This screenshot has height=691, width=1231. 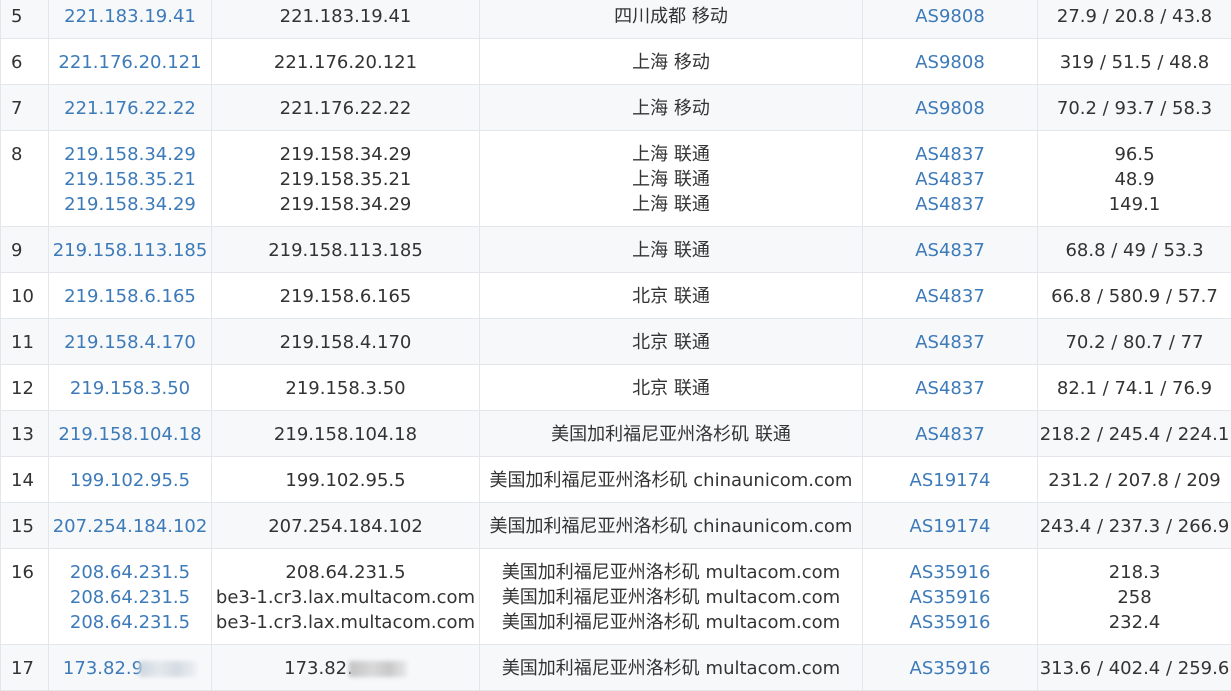 I want to click on ip-link-text: 219.158.35.21, so click(x=130, y=179).